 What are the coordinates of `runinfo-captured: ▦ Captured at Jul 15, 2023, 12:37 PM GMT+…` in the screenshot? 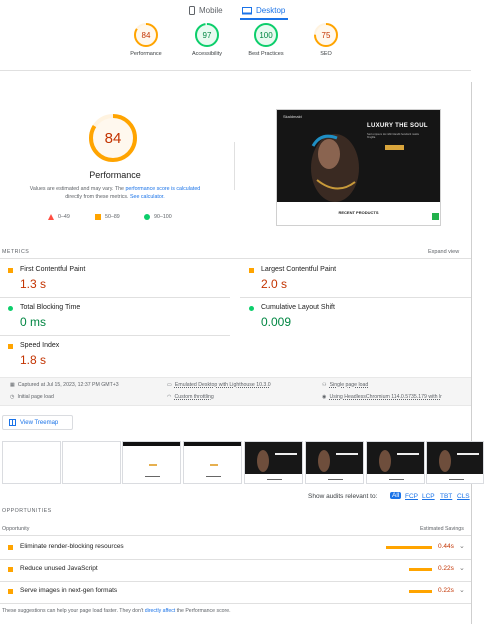 It's located at (64, 385).